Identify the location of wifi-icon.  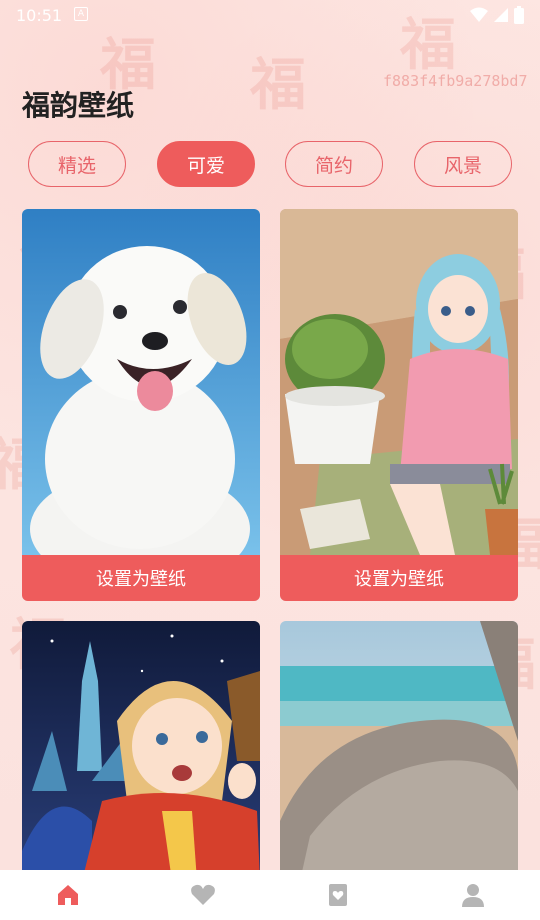
(479, 14).